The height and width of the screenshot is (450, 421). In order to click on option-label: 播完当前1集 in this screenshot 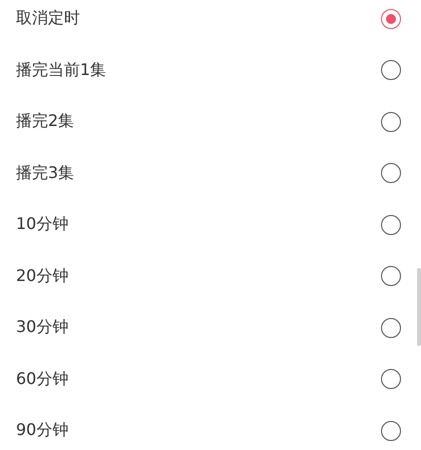, I will do `click(61, 70)`.